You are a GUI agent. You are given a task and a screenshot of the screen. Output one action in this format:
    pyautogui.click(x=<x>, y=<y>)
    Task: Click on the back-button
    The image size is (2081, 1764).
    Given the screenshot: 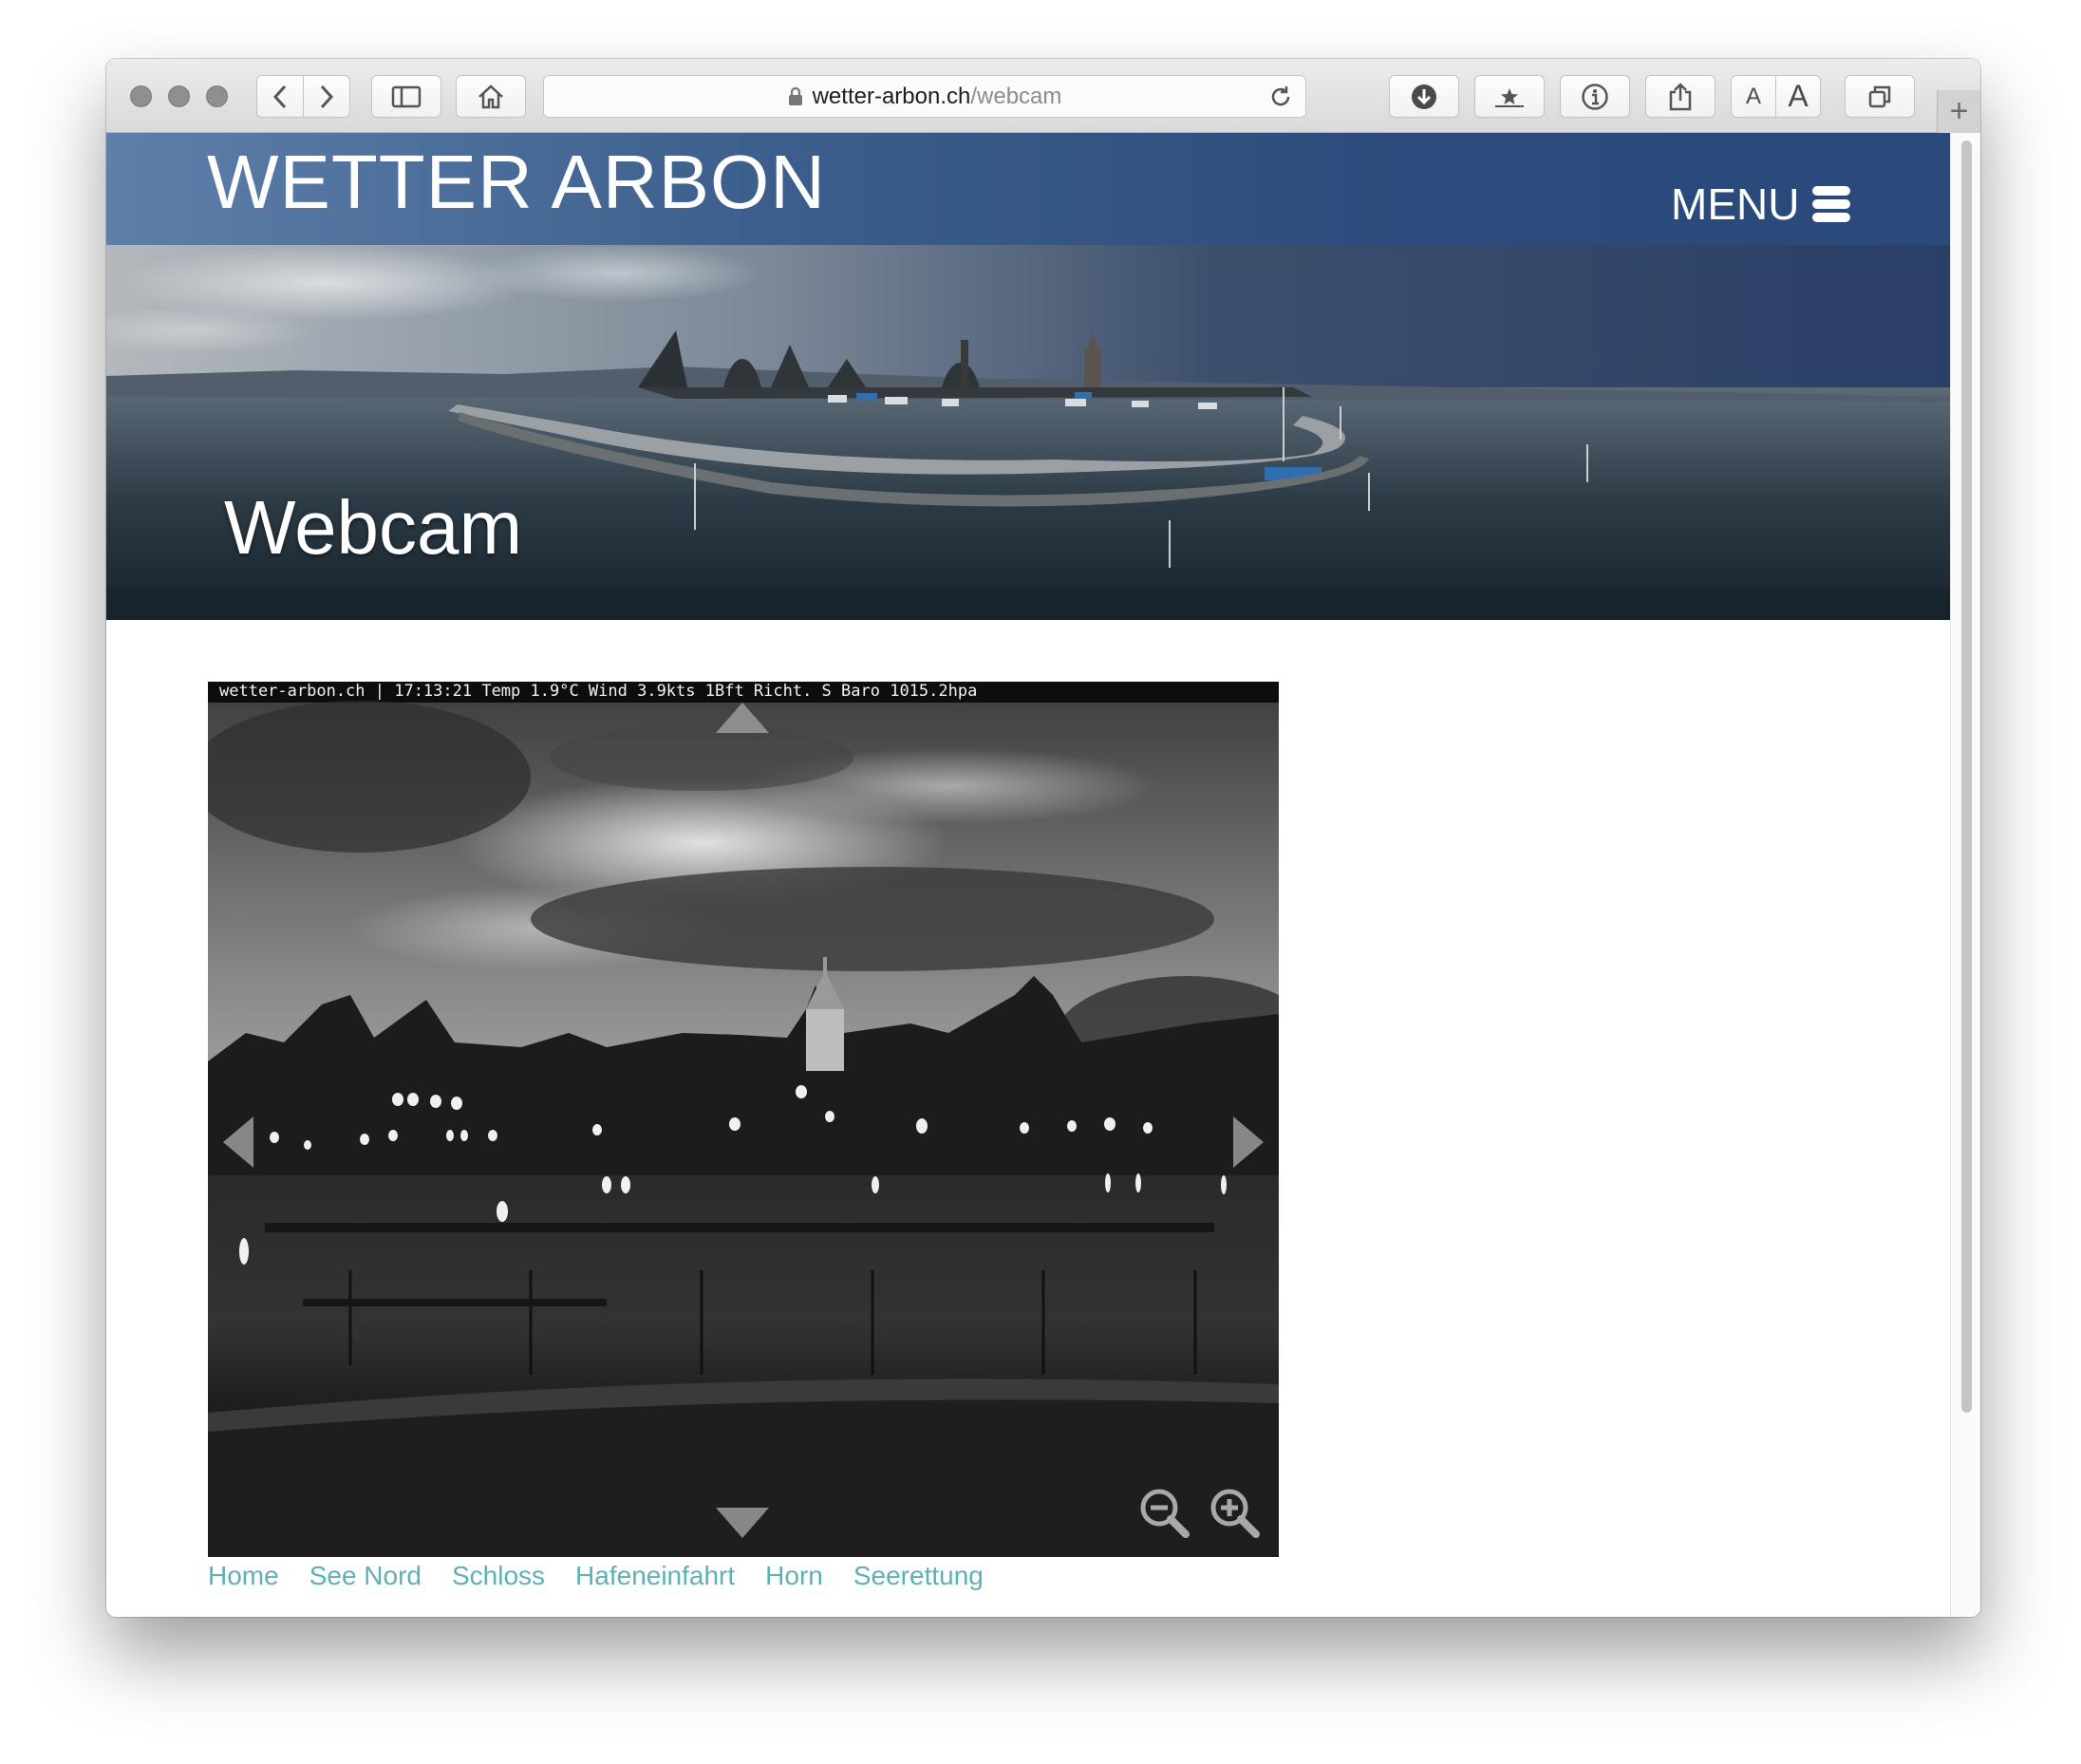 What is the action you would take?
    pyautogui.click(x=280, y=97)
    